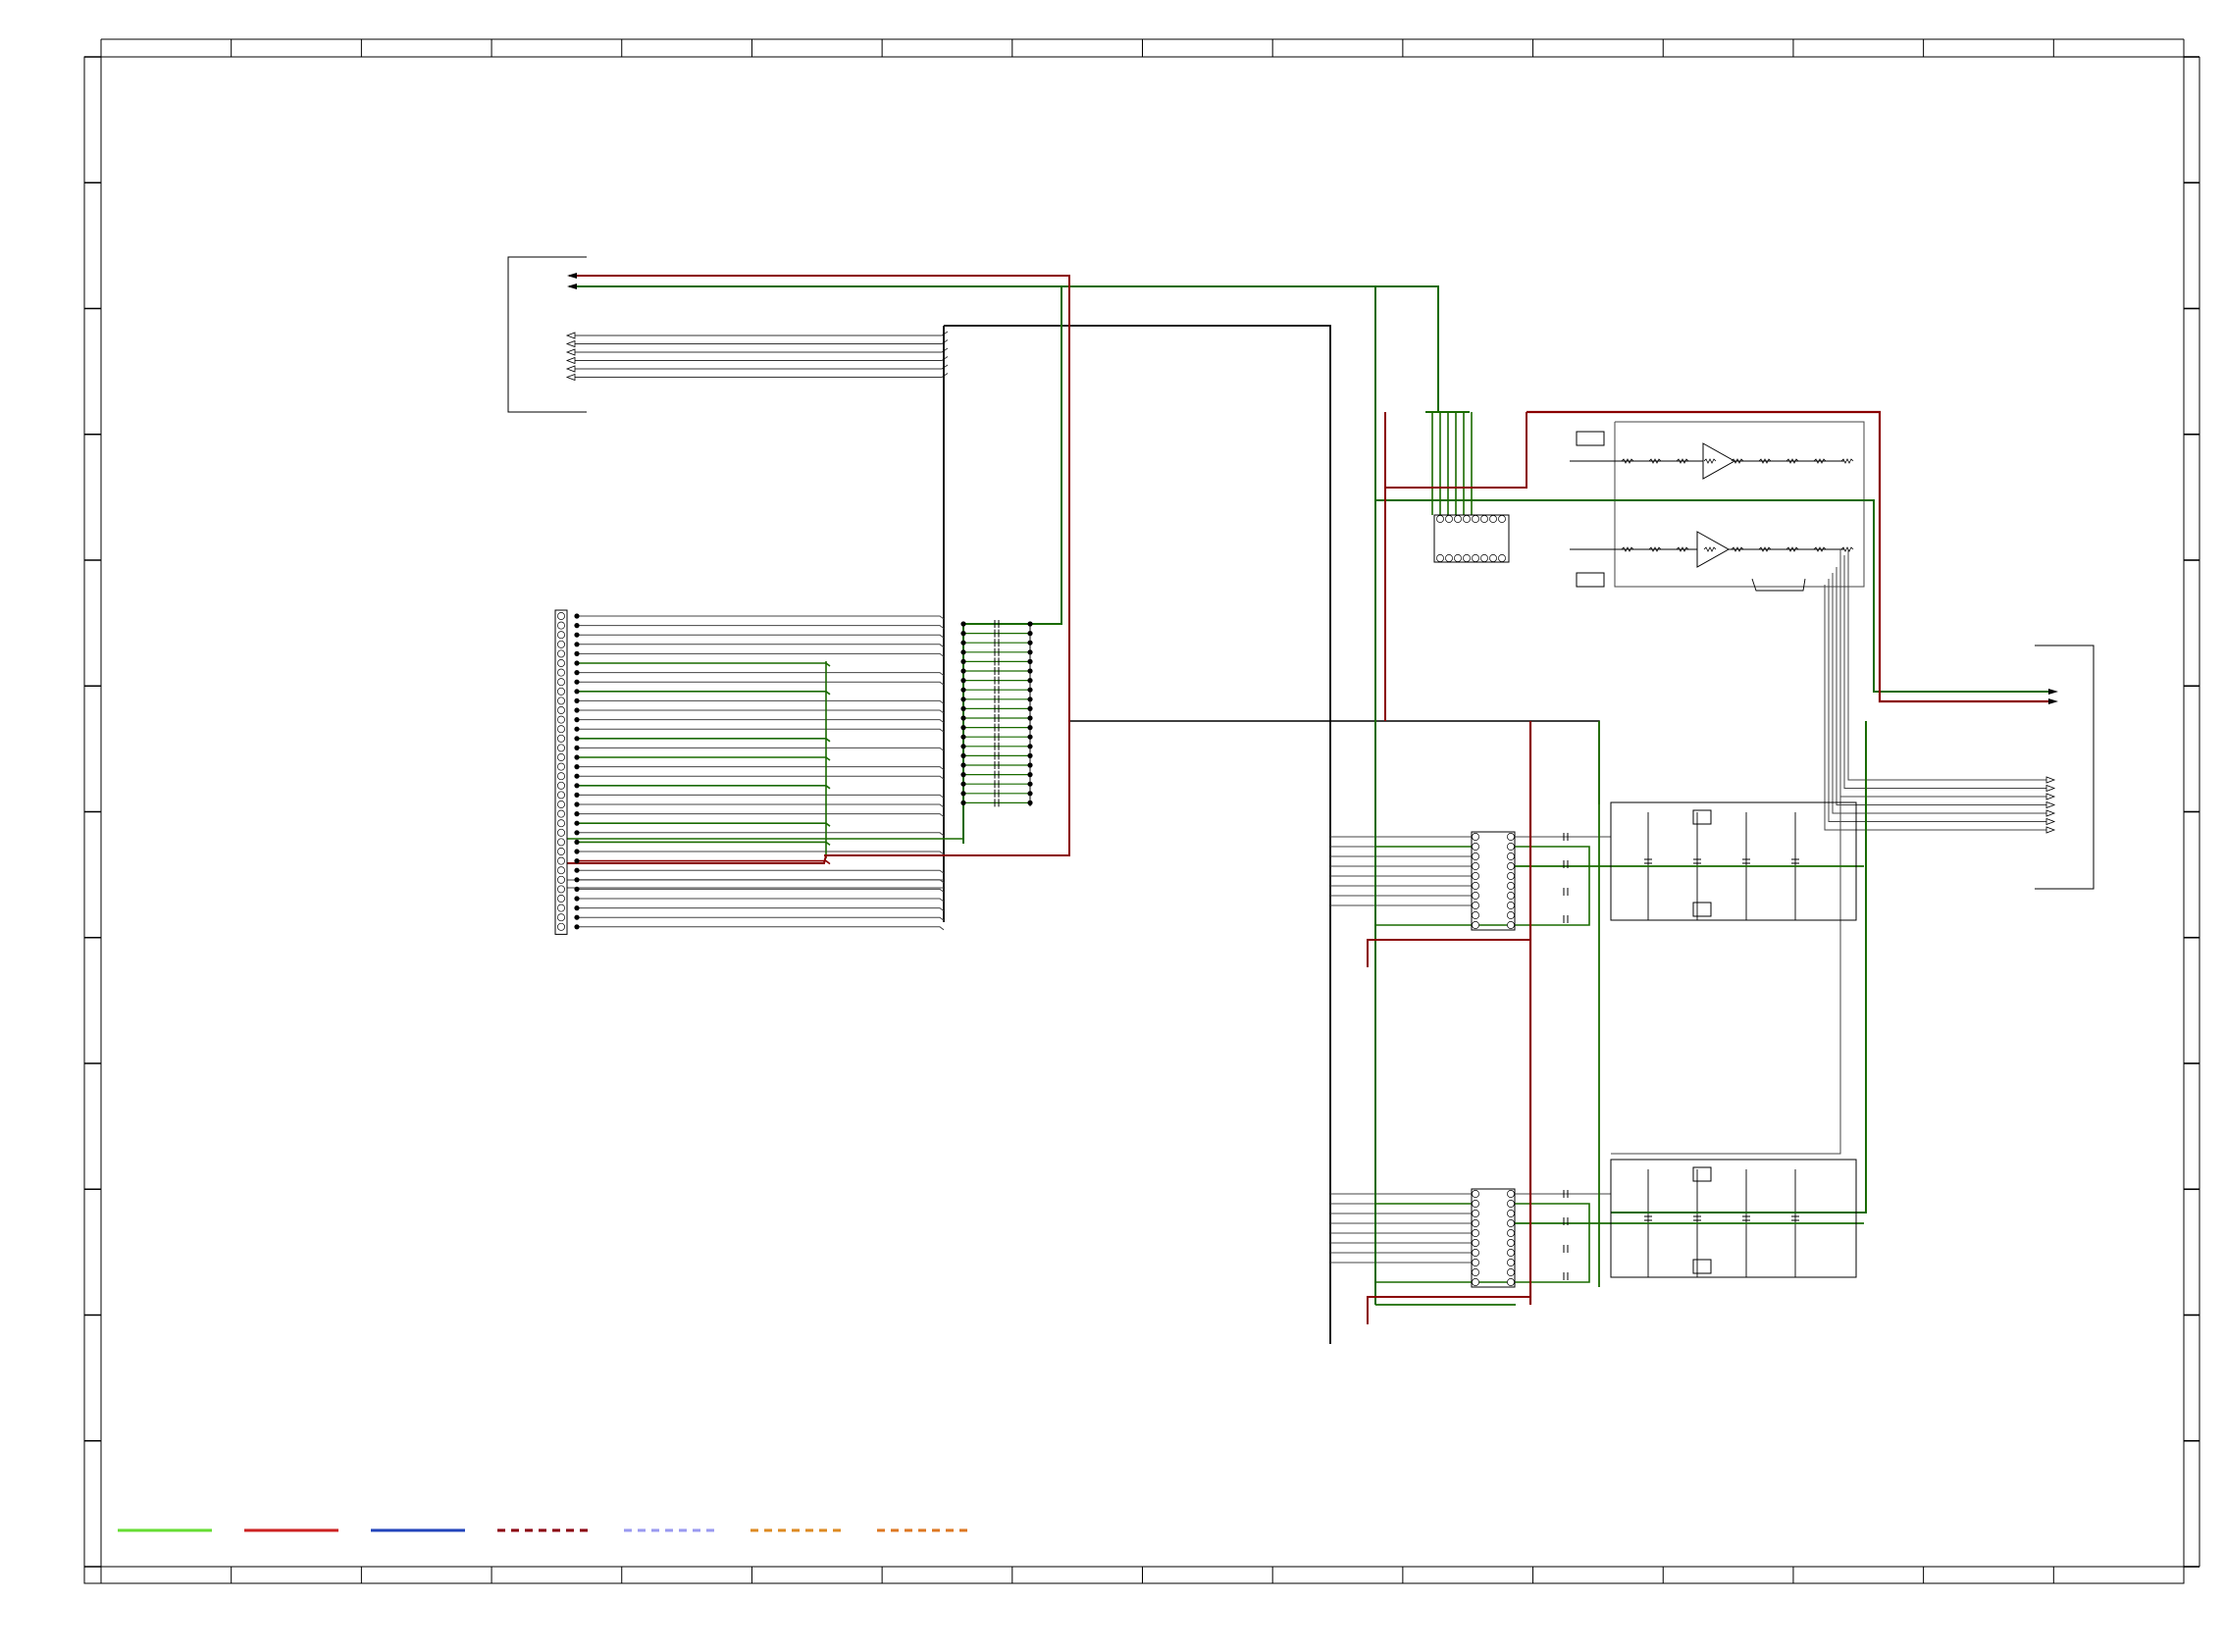  What do you see at coordinates (570, 335) in the screenshot?
I see `signal-arrow` at bounding box center [570, 335].